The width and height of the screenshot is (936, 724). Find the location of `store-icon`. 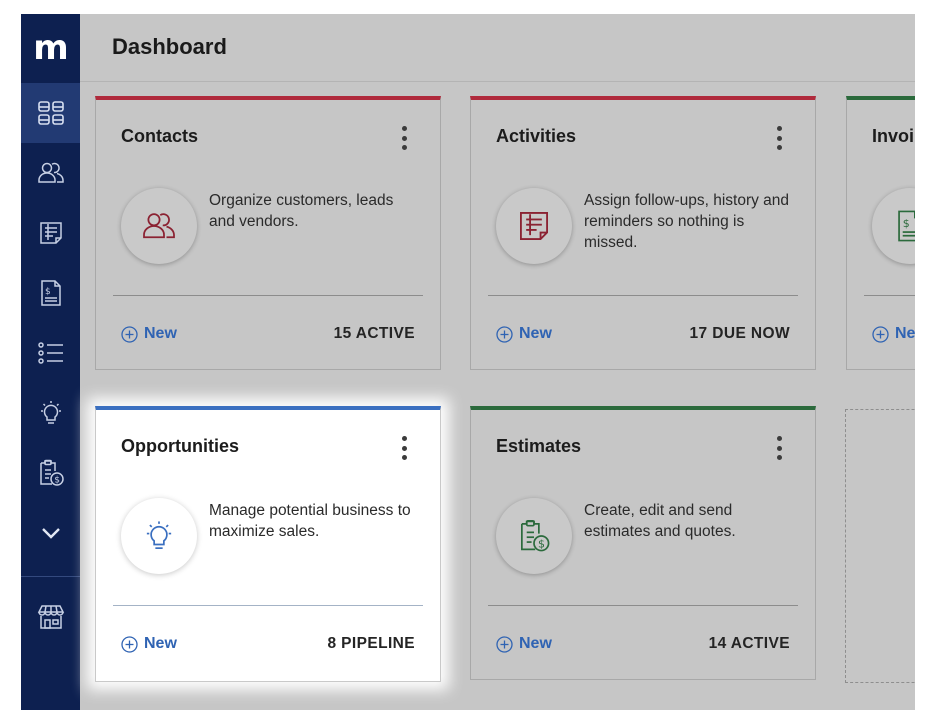

store-icon is located at coordinates (50, 617).